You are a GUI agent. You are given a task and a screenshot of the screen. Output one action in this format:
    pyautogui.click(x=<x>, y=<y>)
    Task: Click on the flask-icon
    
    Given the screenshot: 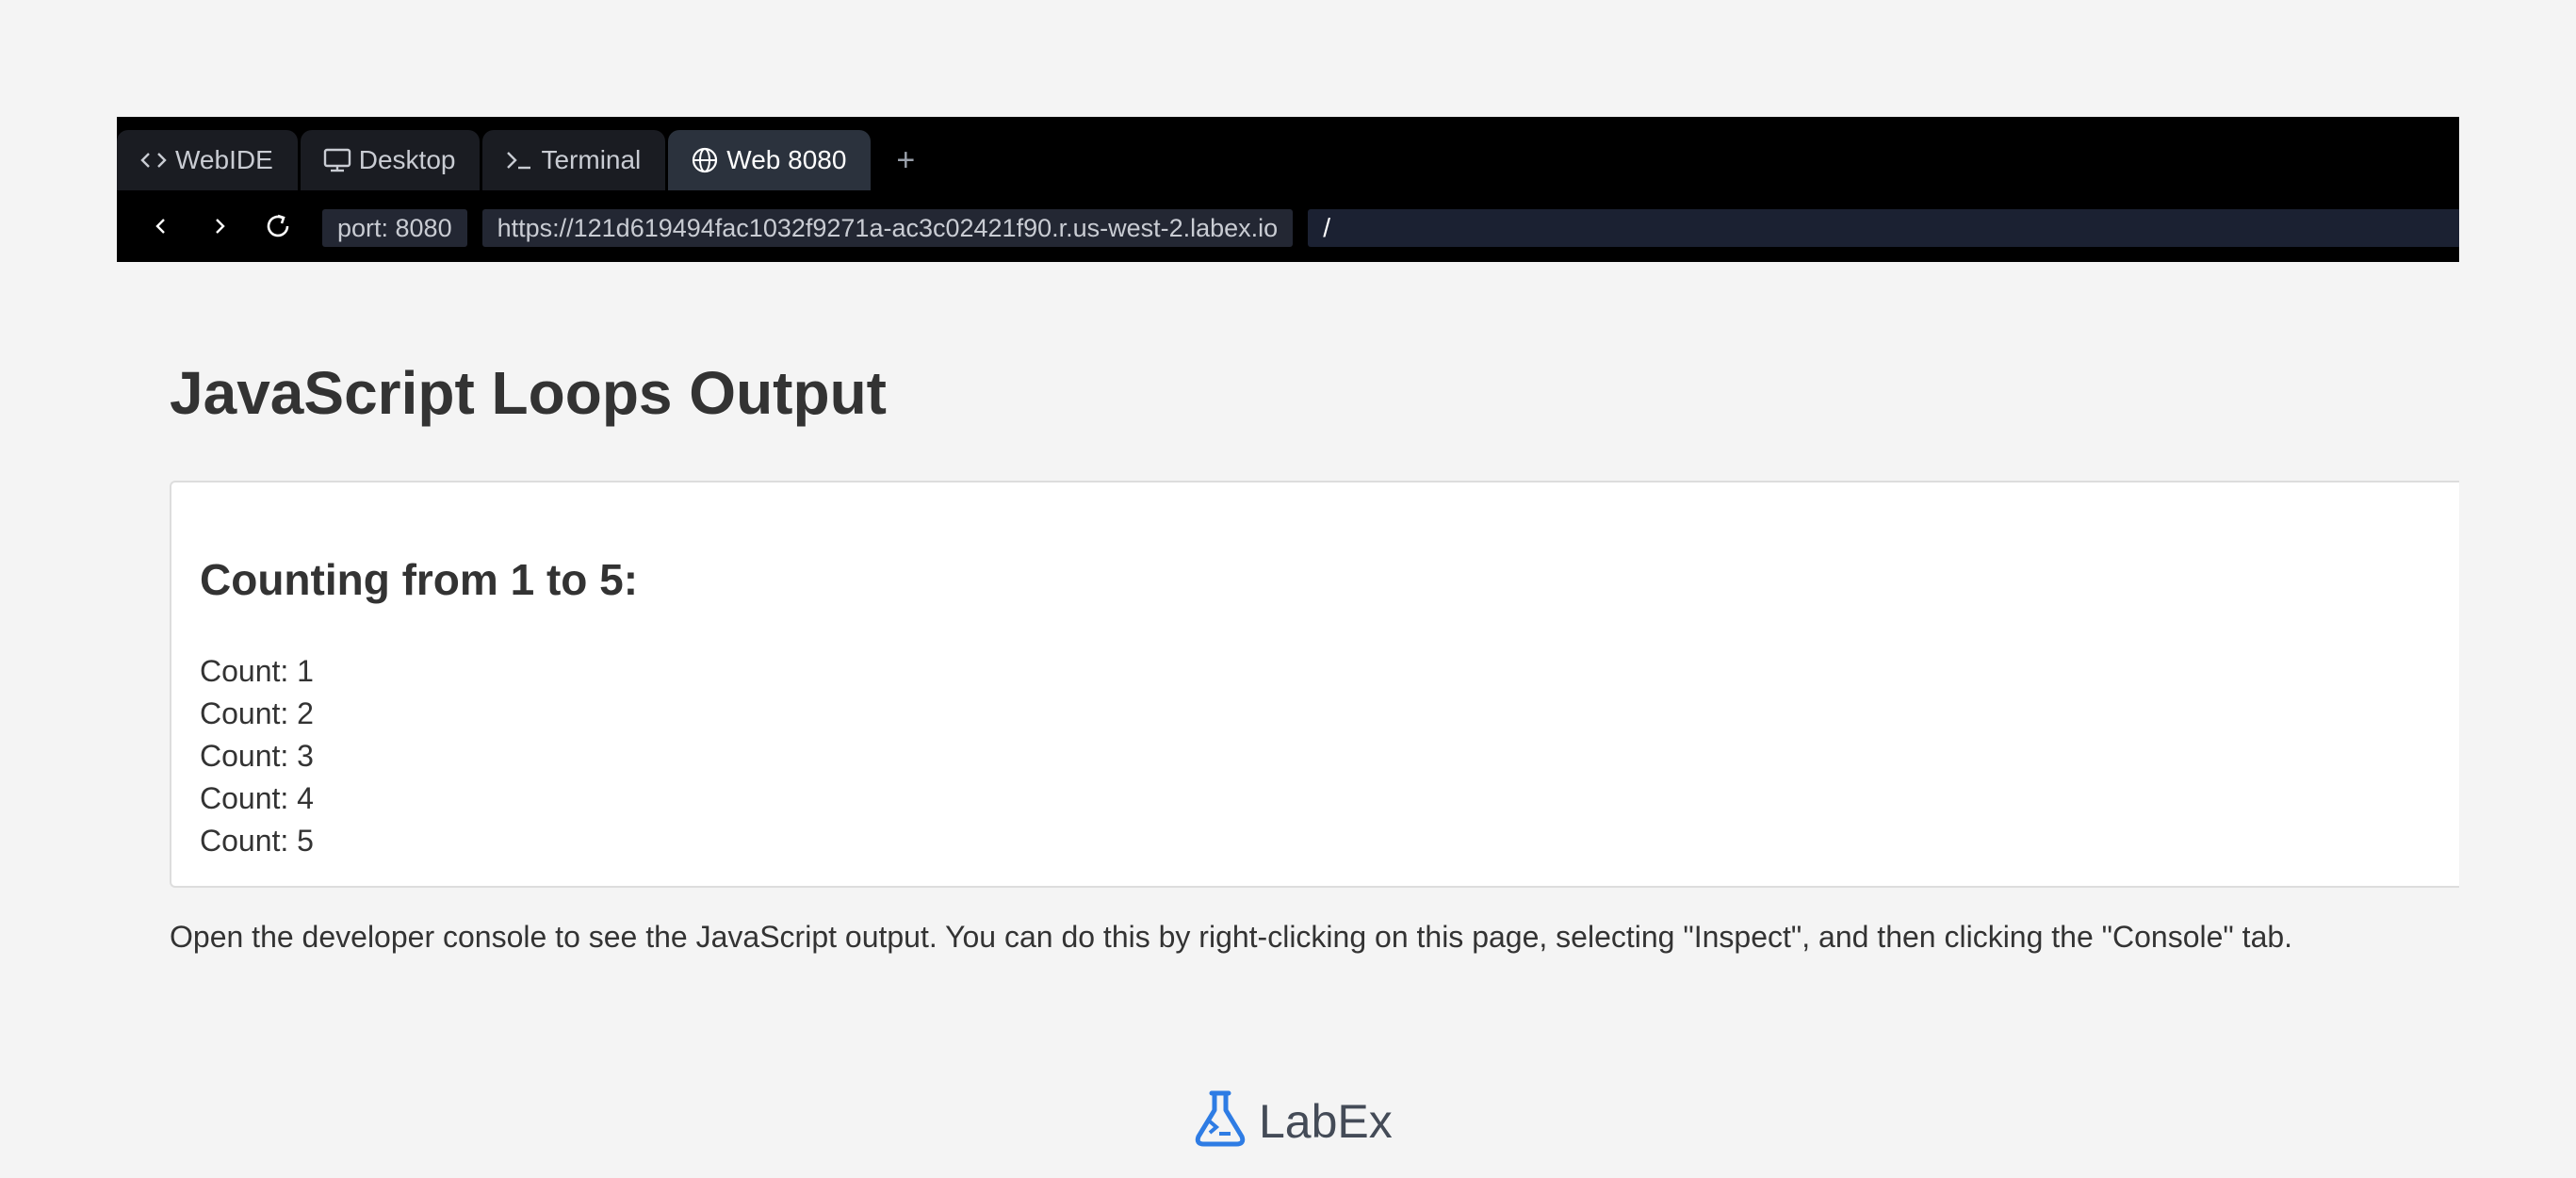 What is the action you would take?
    pyautogui.click(x=1220, y=1121)
    